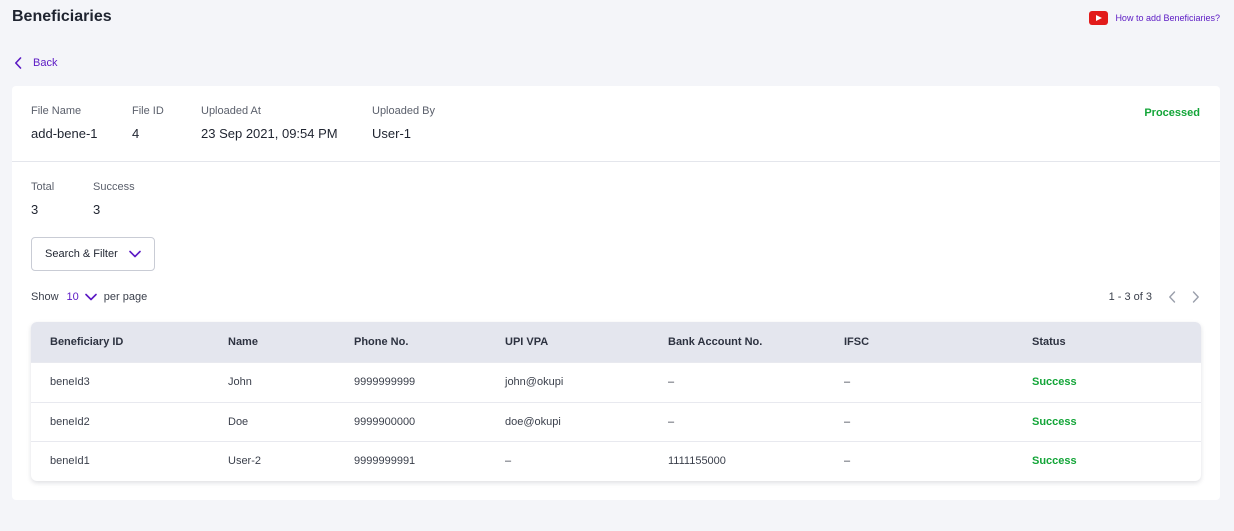 Image resolution: width=1234 pixels, height=531 pixels. Describe the element at coordinates (527, 342) in the screenshot. I see `column-header: UPI VPA` at that location.